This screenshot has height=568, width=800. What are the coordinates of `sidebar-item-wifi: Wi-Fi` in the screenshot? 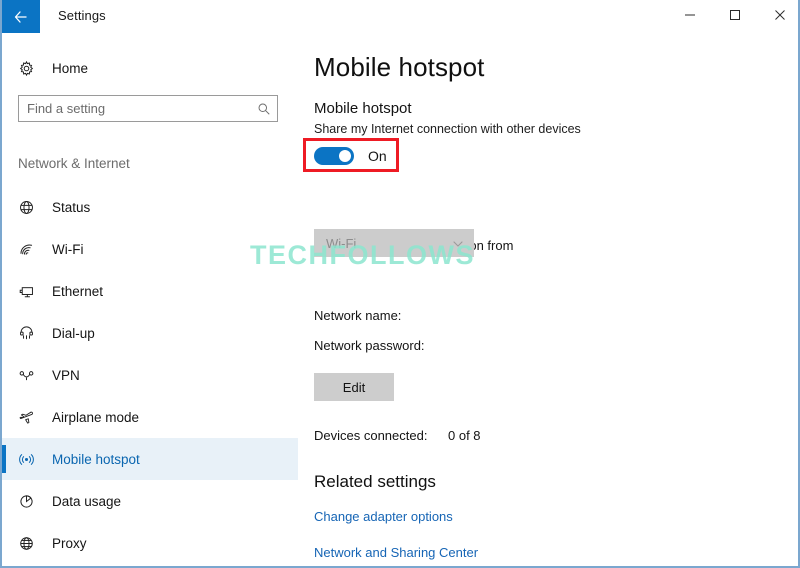 It's located at (150, 249).